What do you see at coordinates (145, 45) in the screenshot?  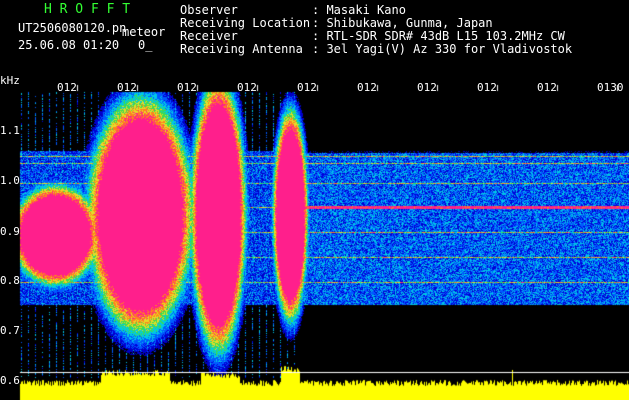 I see `counter-label: 0_` at bounding box center [145, 45].